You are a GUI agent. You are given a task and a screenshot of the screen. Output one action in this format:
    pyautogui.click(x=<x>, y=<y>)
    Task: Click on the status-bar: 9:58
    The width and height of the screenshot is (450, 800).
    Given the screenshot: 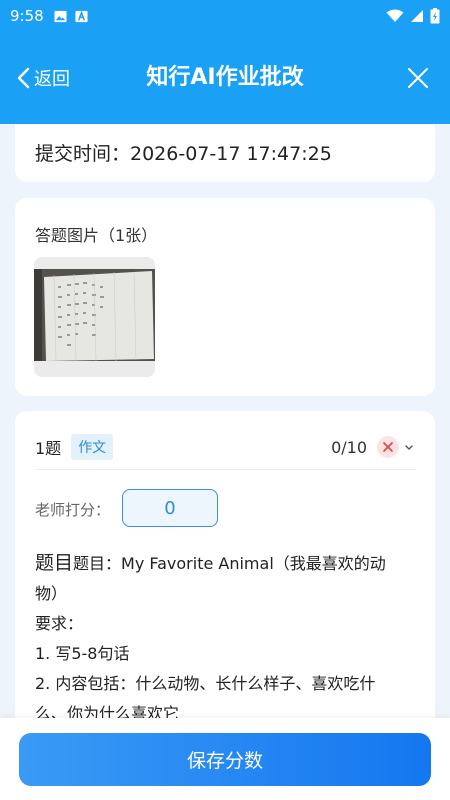 What is the action you would take?
    pyautogui.click(x=225, y=16)
    